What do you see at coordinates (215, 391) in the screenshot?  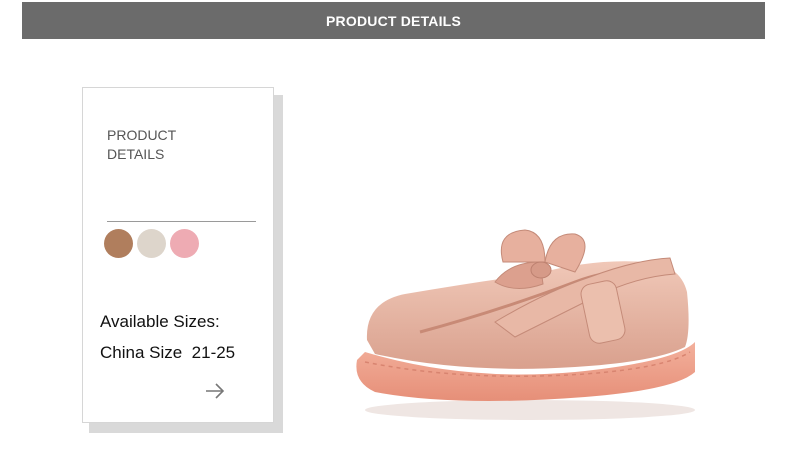 I see `arrow-right-icon` at bounding box center [215, 391].